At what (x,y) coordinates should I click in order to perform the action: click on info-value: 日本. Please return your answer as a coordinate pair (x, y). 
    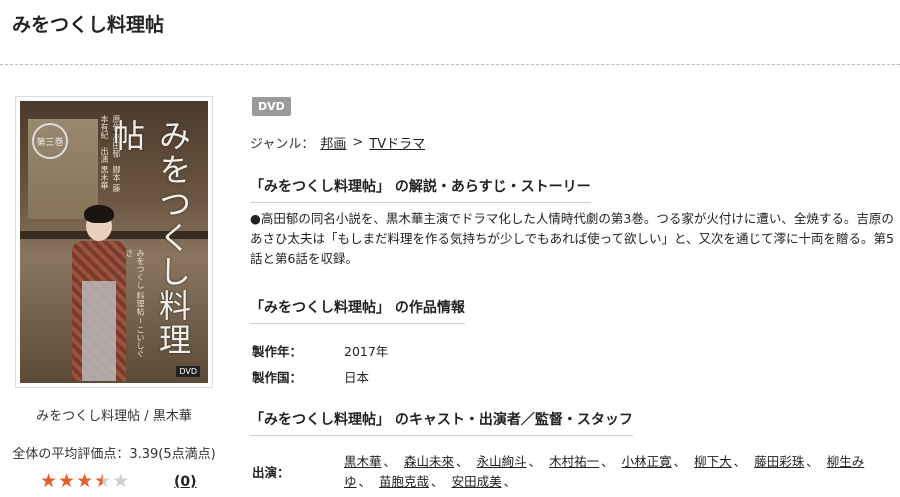
    Looking at the image, I should click on (357, 377).